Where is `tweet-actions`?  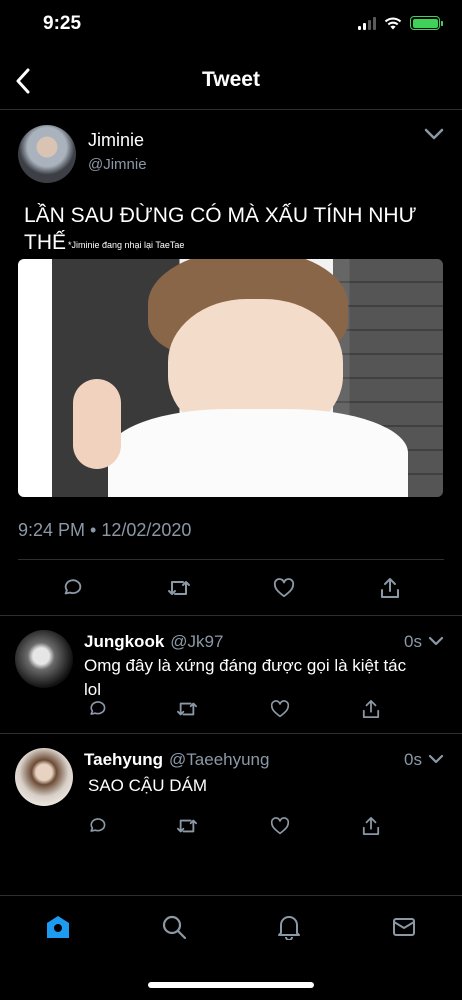 tweet-actions is located at coordinates (231, 588).